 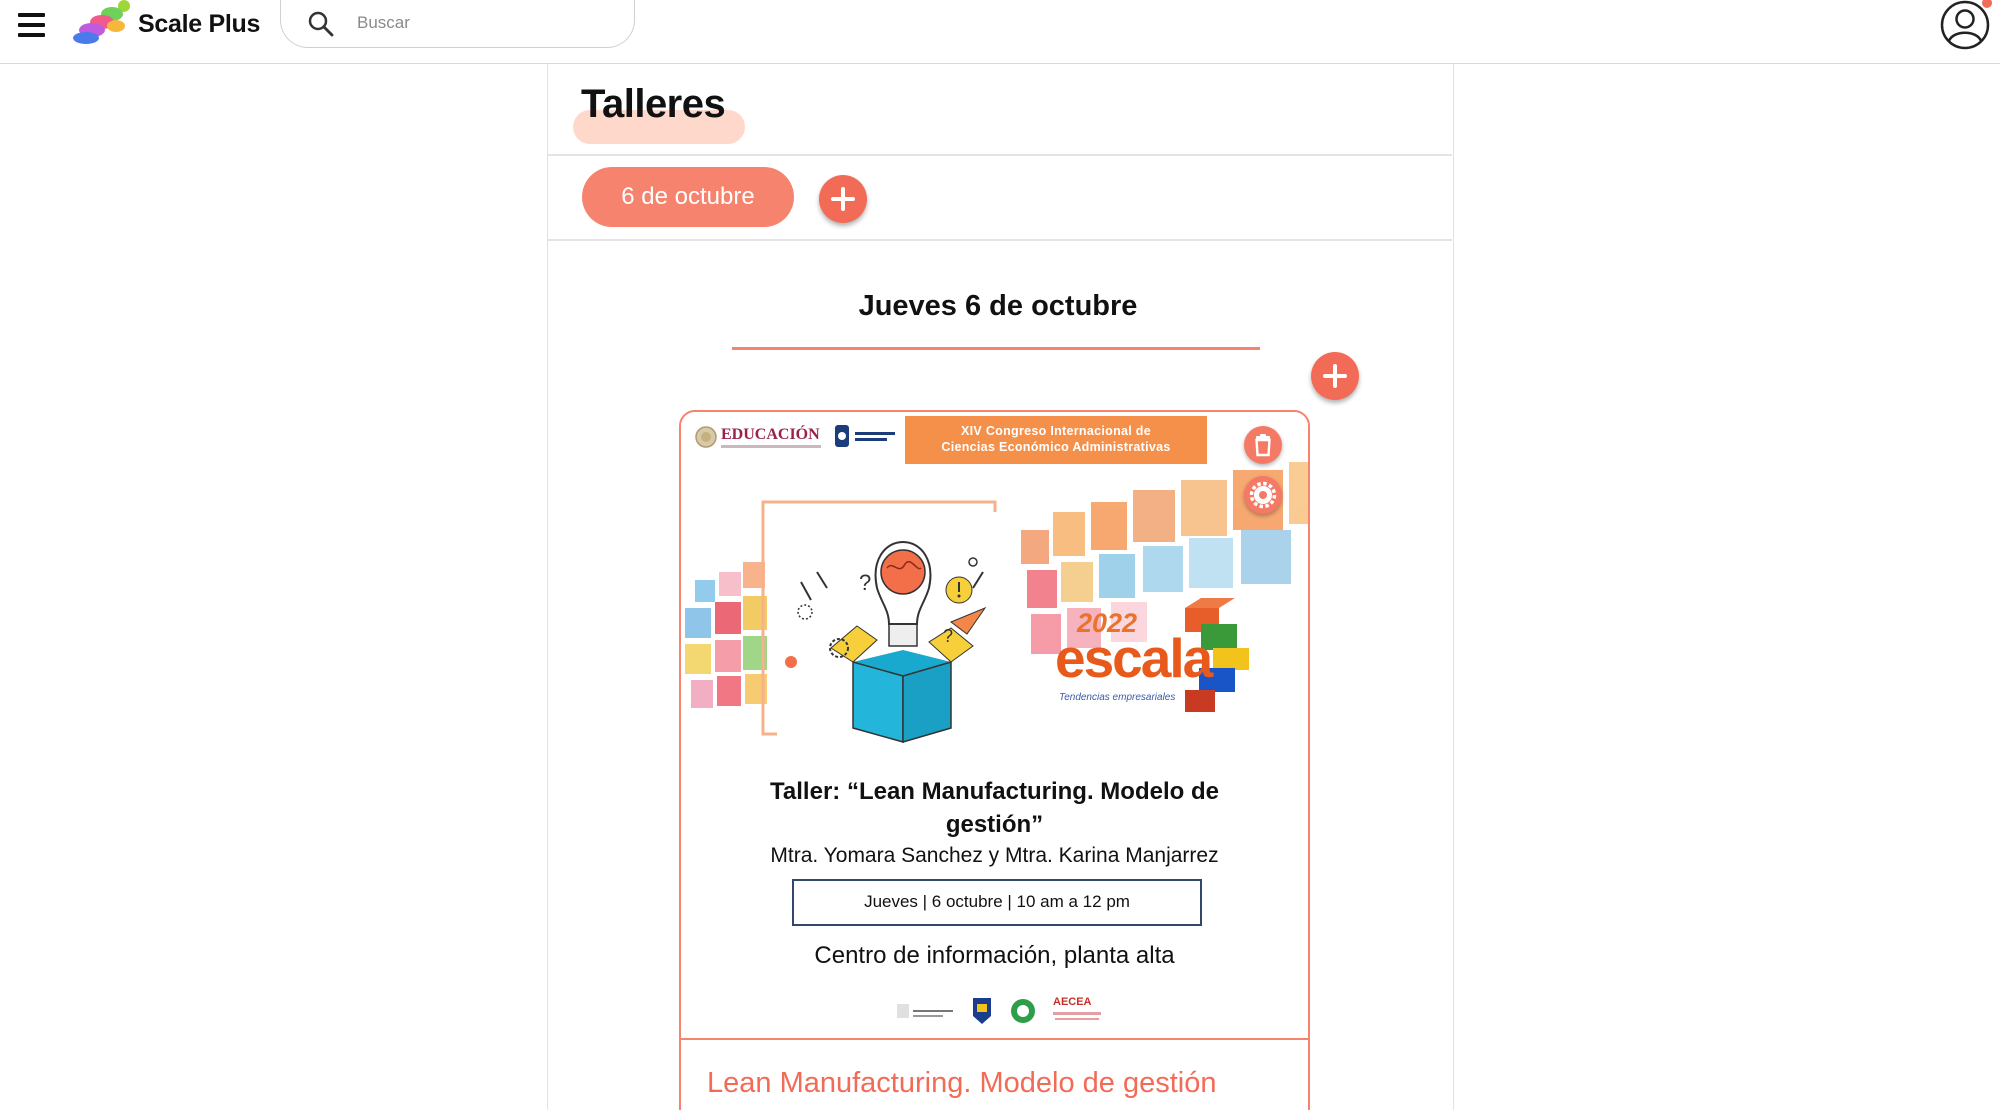 What do you see at coordinates (994, 955) in the screenshot?
I see `workshop-location: Centro de información, planta alta` at bounding box center [994, 955].